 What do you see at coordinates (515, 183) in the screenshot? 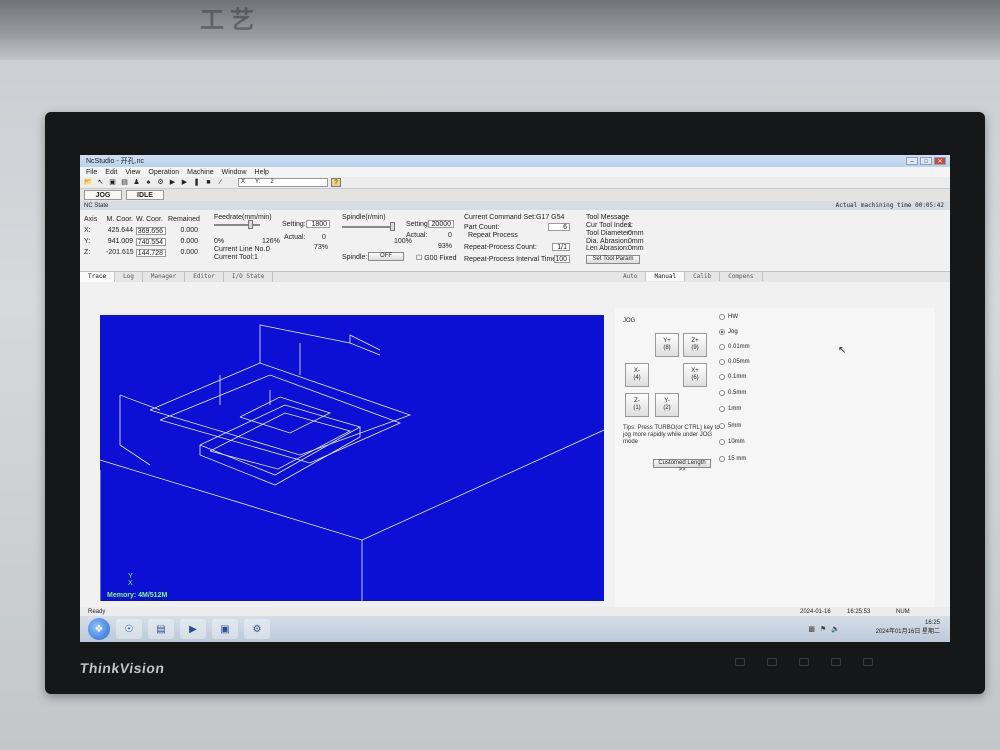
I see `toolbar: 📂 ↖ ▣ ▤ ♟ ♠ ⚙ ▶ ▶ ❚ ■ ∕ X Y: 2 ?` at bounding box center [515, 183].